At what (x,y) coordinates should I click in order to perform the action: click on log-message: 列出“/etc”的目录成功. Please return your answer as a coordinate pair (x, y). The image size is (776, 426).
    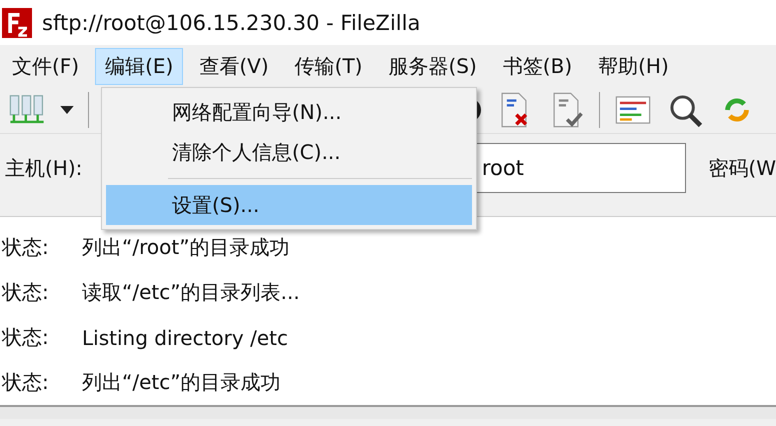
    Looking at the image, I should click on (181, 382).